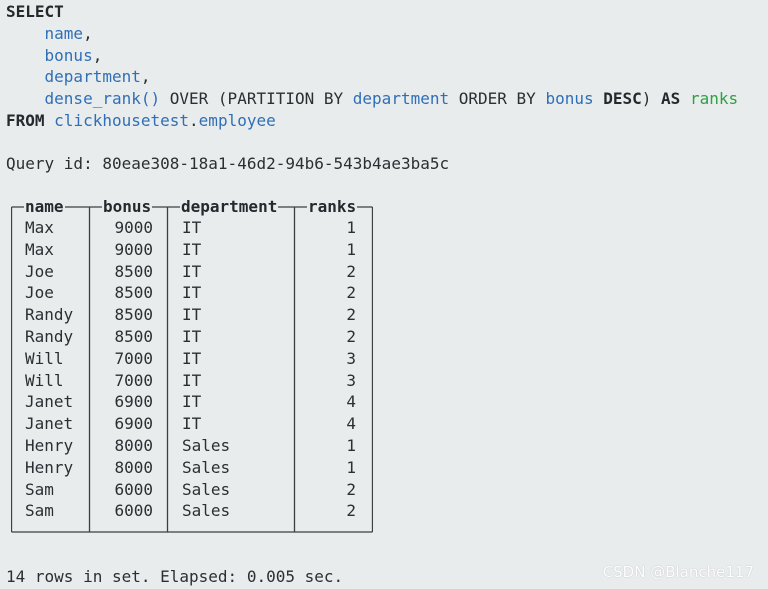 The height and width of the screenshot is (589, 768). I want to click on partition-column: department, so click(401, 98).